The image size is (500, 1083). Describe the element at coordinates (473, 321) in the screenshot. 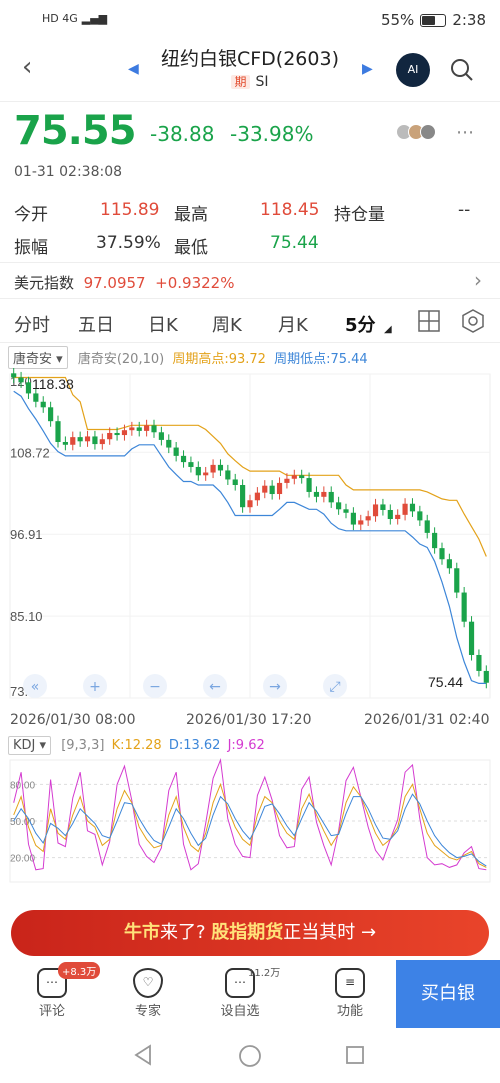

I see `settings-icon` at that location.